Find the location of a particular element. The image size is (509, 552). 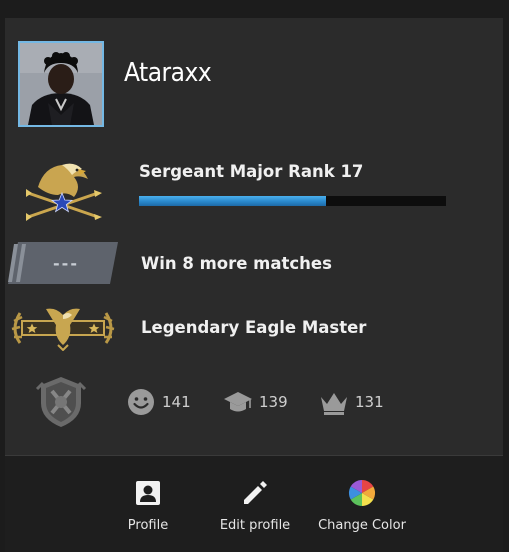

commendation-teacher-count: 139 is located at coordinates (273, 402).